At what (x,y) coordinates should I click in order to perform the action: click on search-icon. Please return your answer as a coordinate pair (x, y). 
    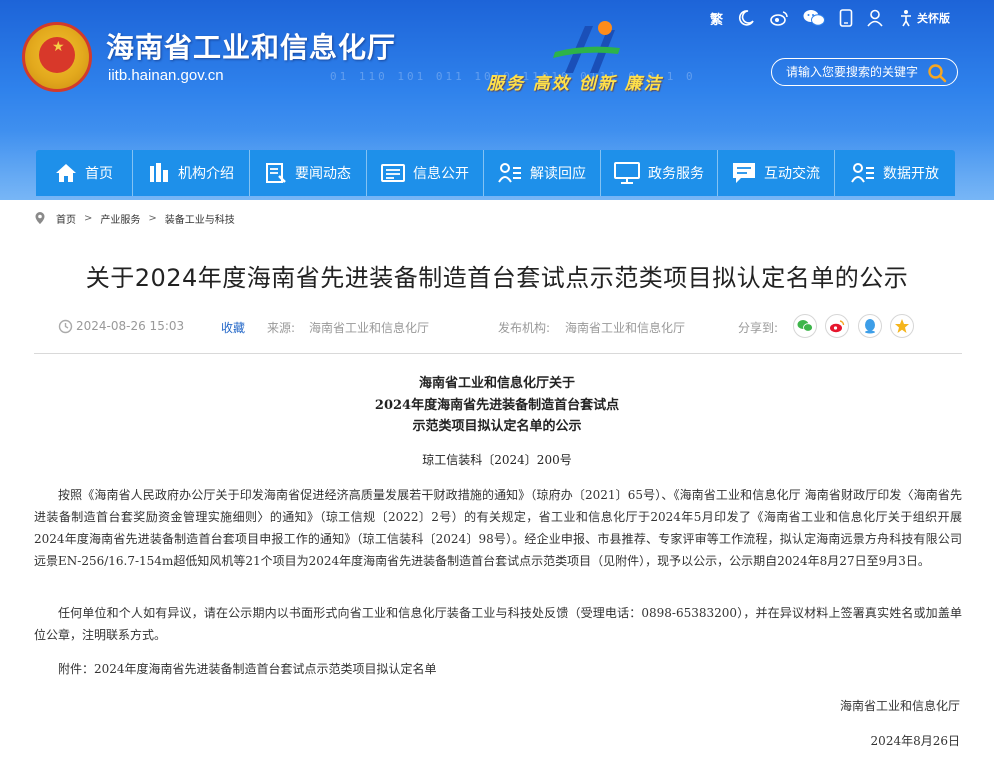
    Looking at the image, I should click on (937, 73).